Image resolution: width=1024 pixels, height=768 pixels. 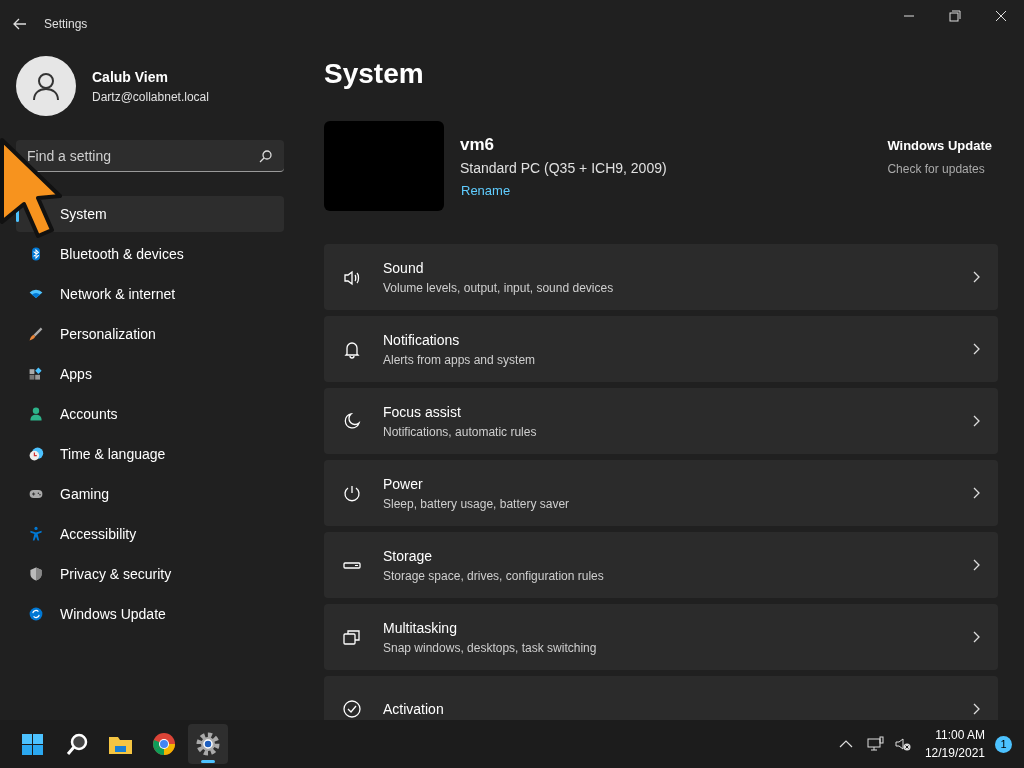 What do you see at coordinates (130, 77) in the screenshot?
I see `user-name: Calub Viem` at bounding box center [130, 77].